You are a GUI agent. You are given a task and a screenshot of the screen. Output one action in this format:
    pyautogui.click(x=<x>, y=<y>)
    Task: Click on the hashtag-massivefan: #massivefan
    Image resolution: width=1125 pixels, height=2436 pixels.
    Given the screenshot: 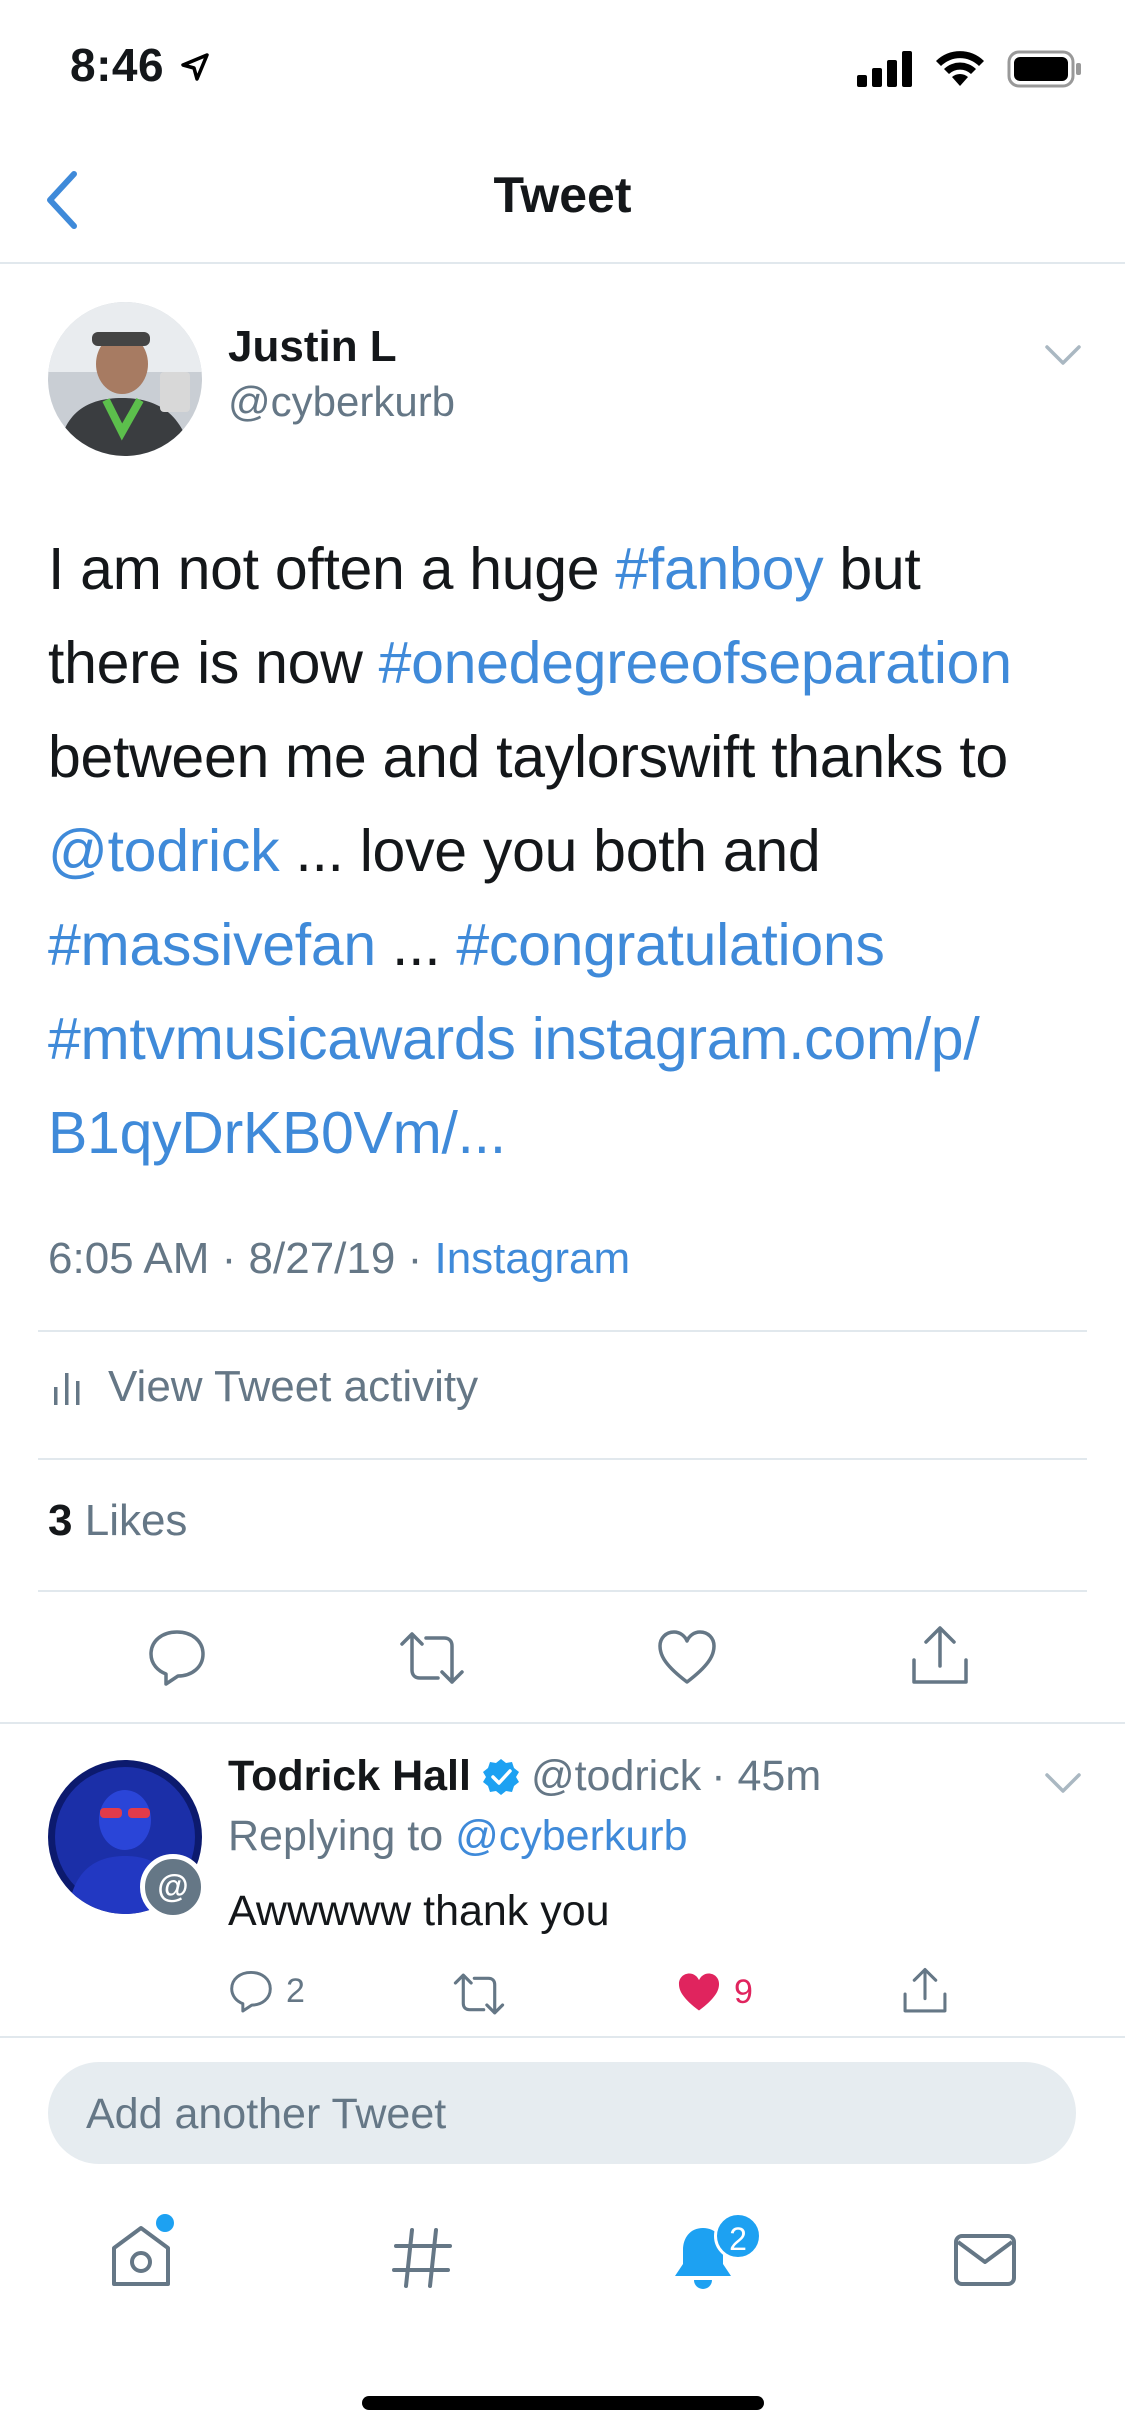 What is the action you would take?
    pyautogui.click(x=212, y=945)
    